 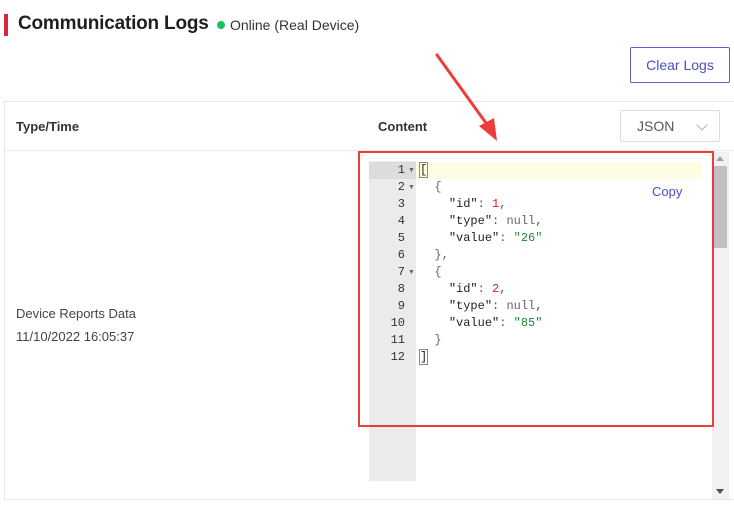 I want to click on format-select-value: JSON, so click(x=656, y=126).